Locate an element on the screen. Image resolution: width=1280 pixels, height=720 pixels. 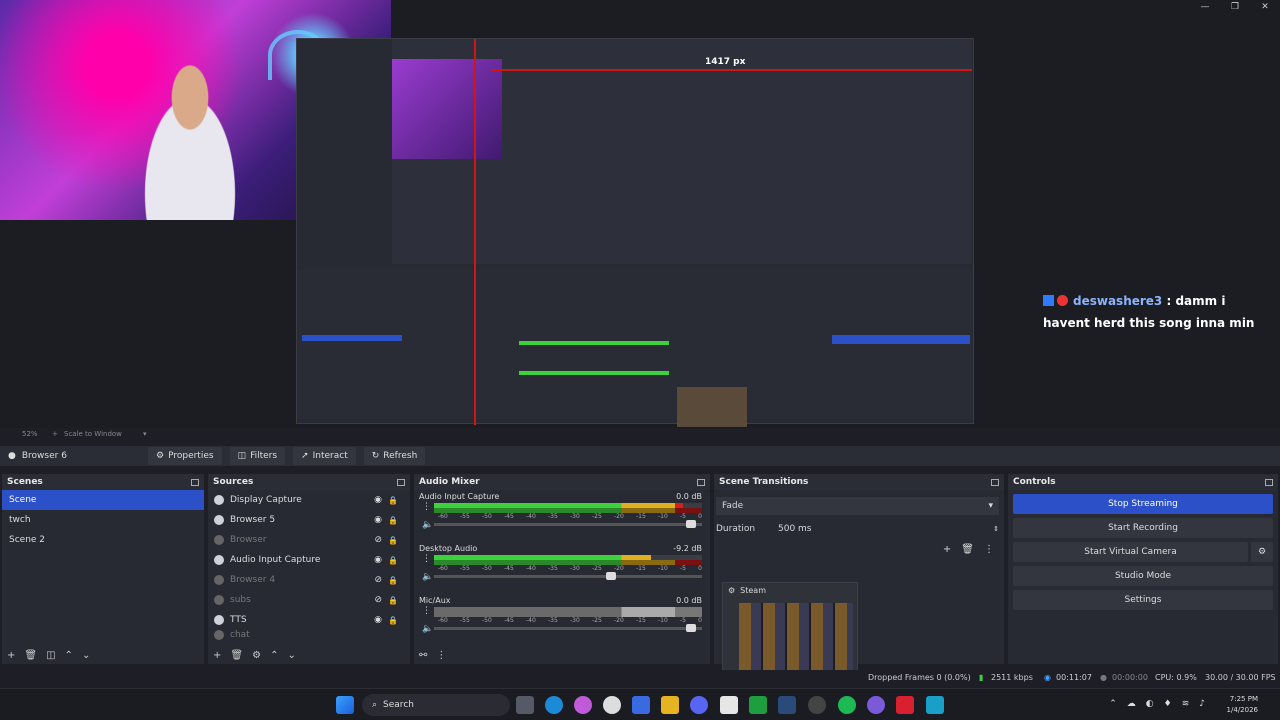
refresh-button: ↻ Refresh is located at coordinates (394, 456).